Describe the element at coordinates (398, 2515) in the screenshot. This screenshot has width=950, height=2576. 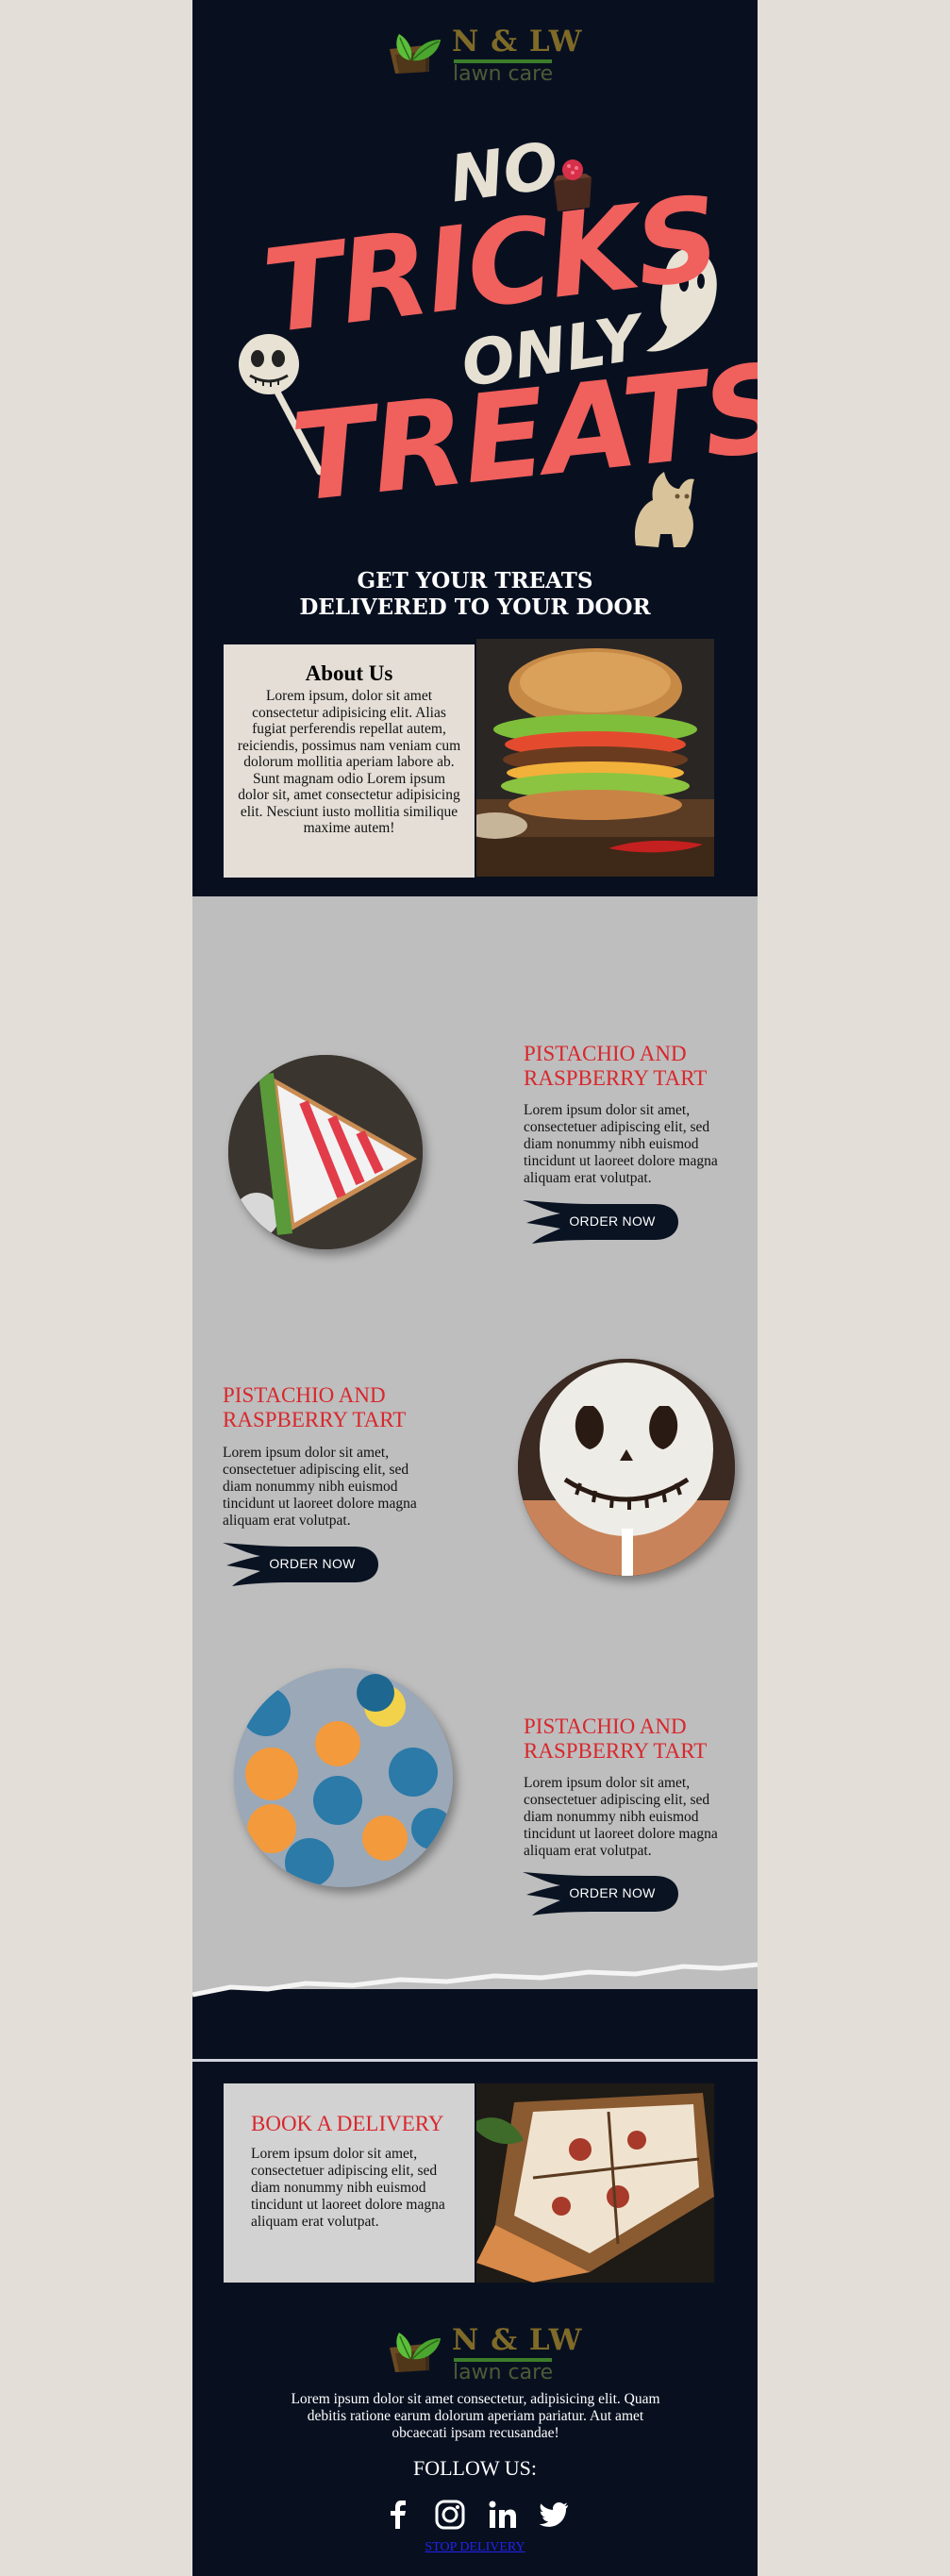
I see `facebook-icon` at that location.